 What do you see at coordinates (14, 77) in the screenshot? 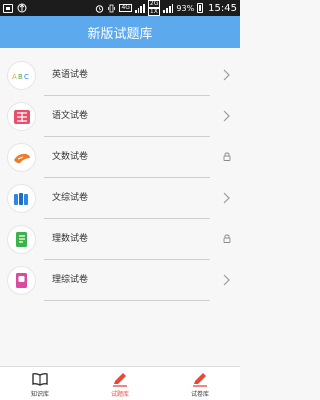
I see `svg-text: A` at bounding box center [14, 77].